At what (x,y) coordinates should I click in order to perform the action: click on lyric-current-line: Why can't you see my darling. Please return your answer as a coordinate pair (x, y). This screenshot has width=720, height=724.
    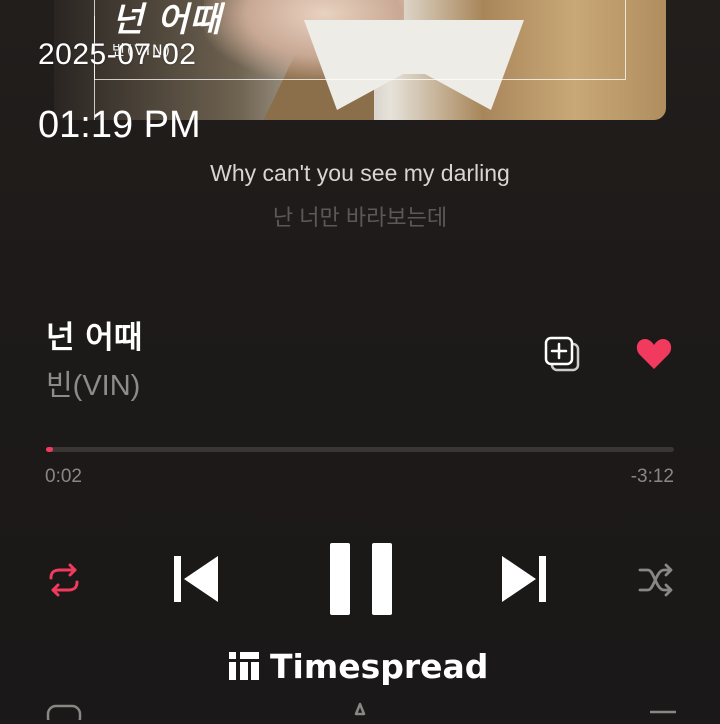
    Looking at the image, I should click on (360, 173).